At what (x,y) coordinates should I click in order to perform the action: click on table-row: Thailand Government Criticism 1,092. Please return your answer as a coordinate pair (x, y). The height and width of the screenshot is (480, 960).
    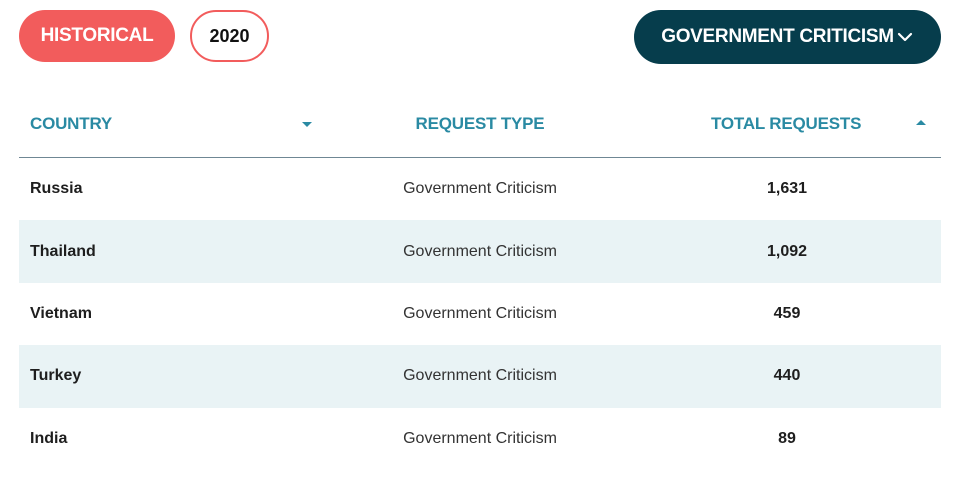
    Looking at the image, I should click on (480, 251).